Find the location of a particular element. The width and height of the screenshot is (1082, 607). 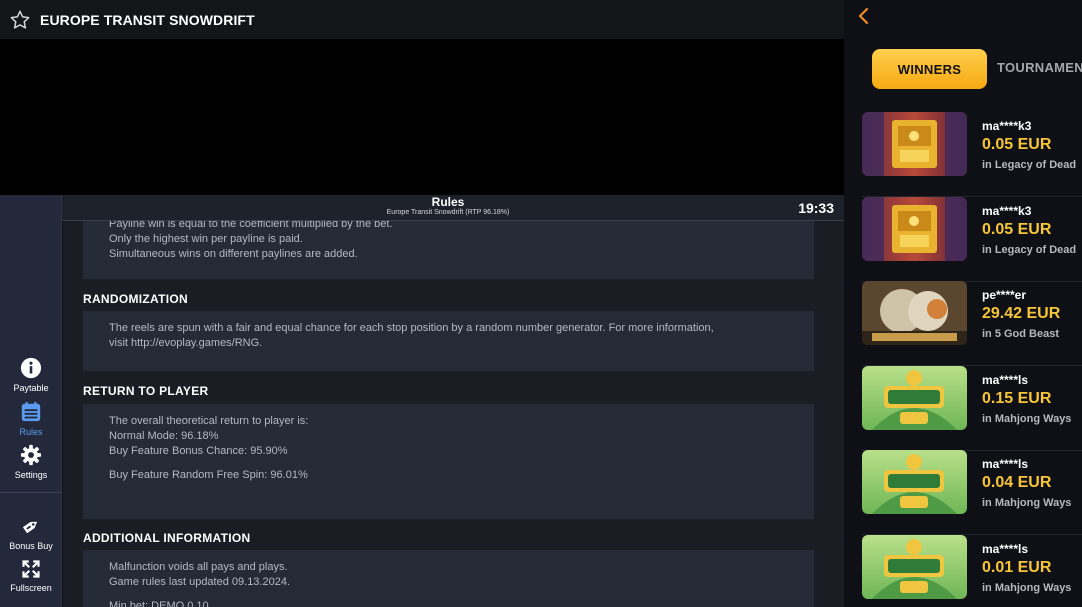

rules-title: Rules is located at coordinates (448, 202).